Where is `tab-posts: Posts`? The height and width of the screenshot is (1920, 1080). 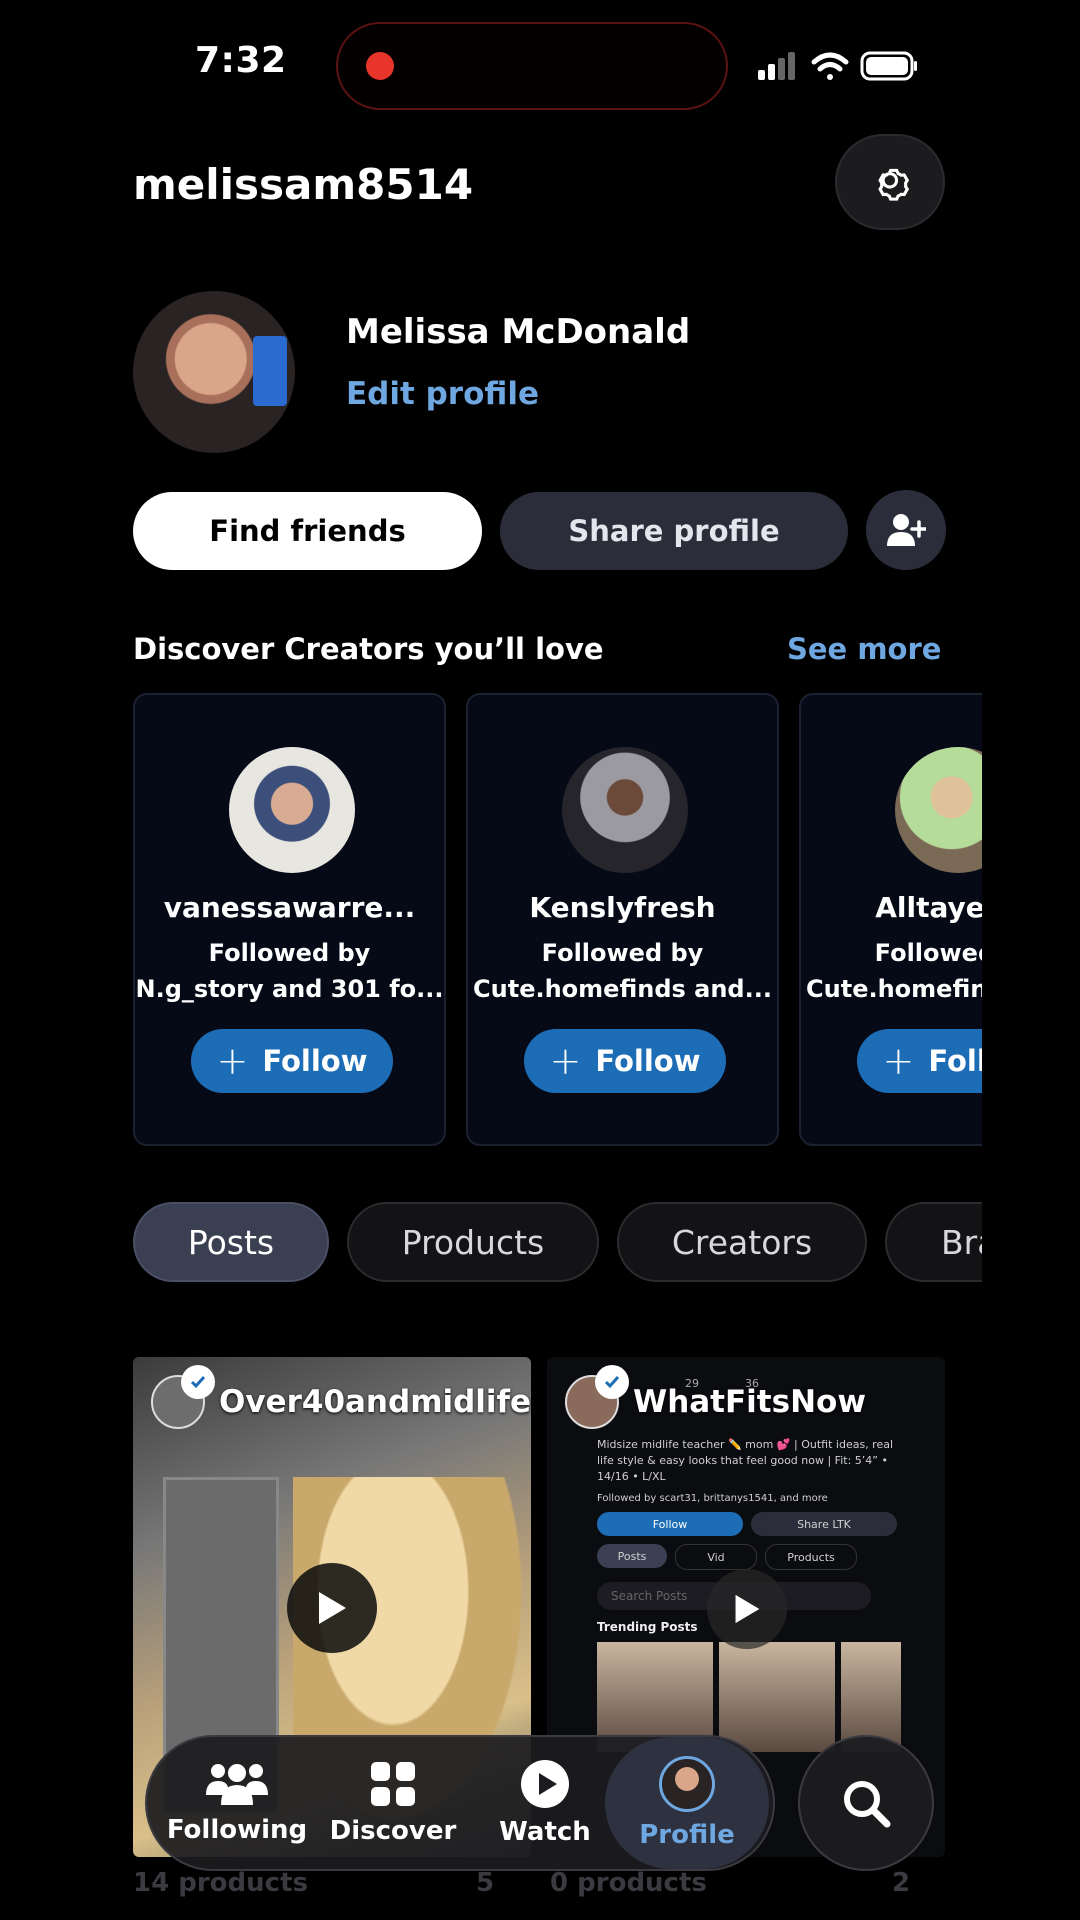 tab-posts: Posts is located at coordinates (231, 1242).